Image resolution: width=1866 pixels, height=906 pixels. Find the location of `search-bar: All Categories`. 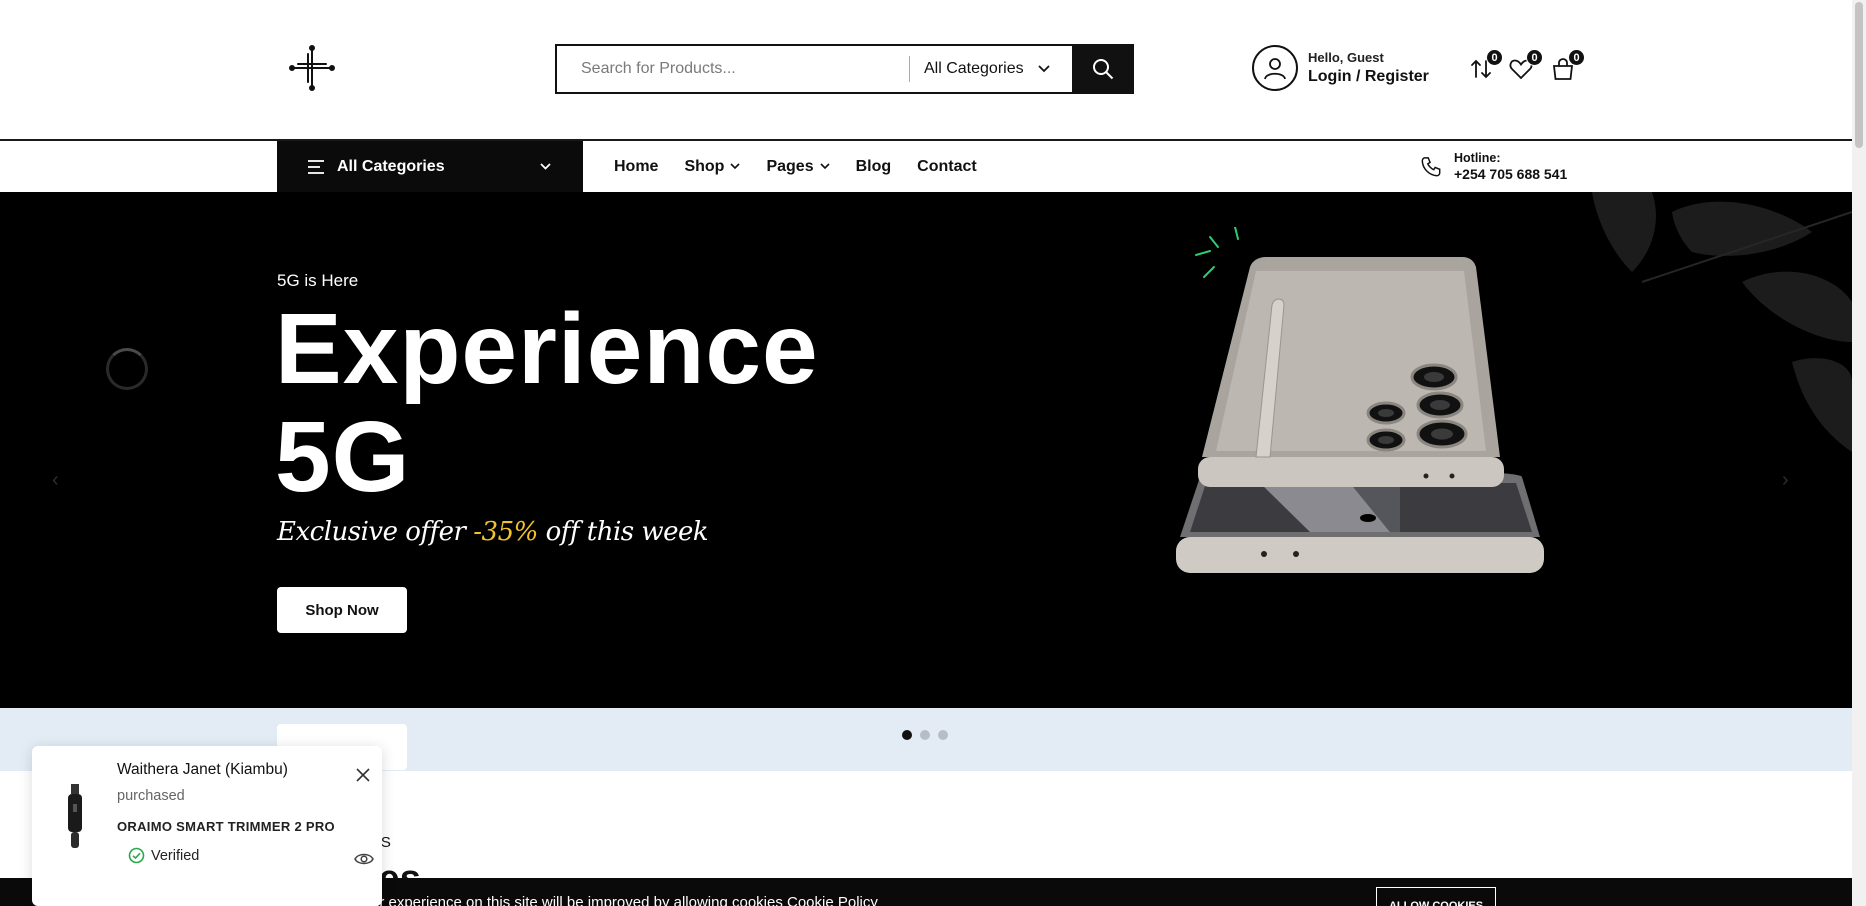

search-bar: All Categories is located at coordinates (844, 69).